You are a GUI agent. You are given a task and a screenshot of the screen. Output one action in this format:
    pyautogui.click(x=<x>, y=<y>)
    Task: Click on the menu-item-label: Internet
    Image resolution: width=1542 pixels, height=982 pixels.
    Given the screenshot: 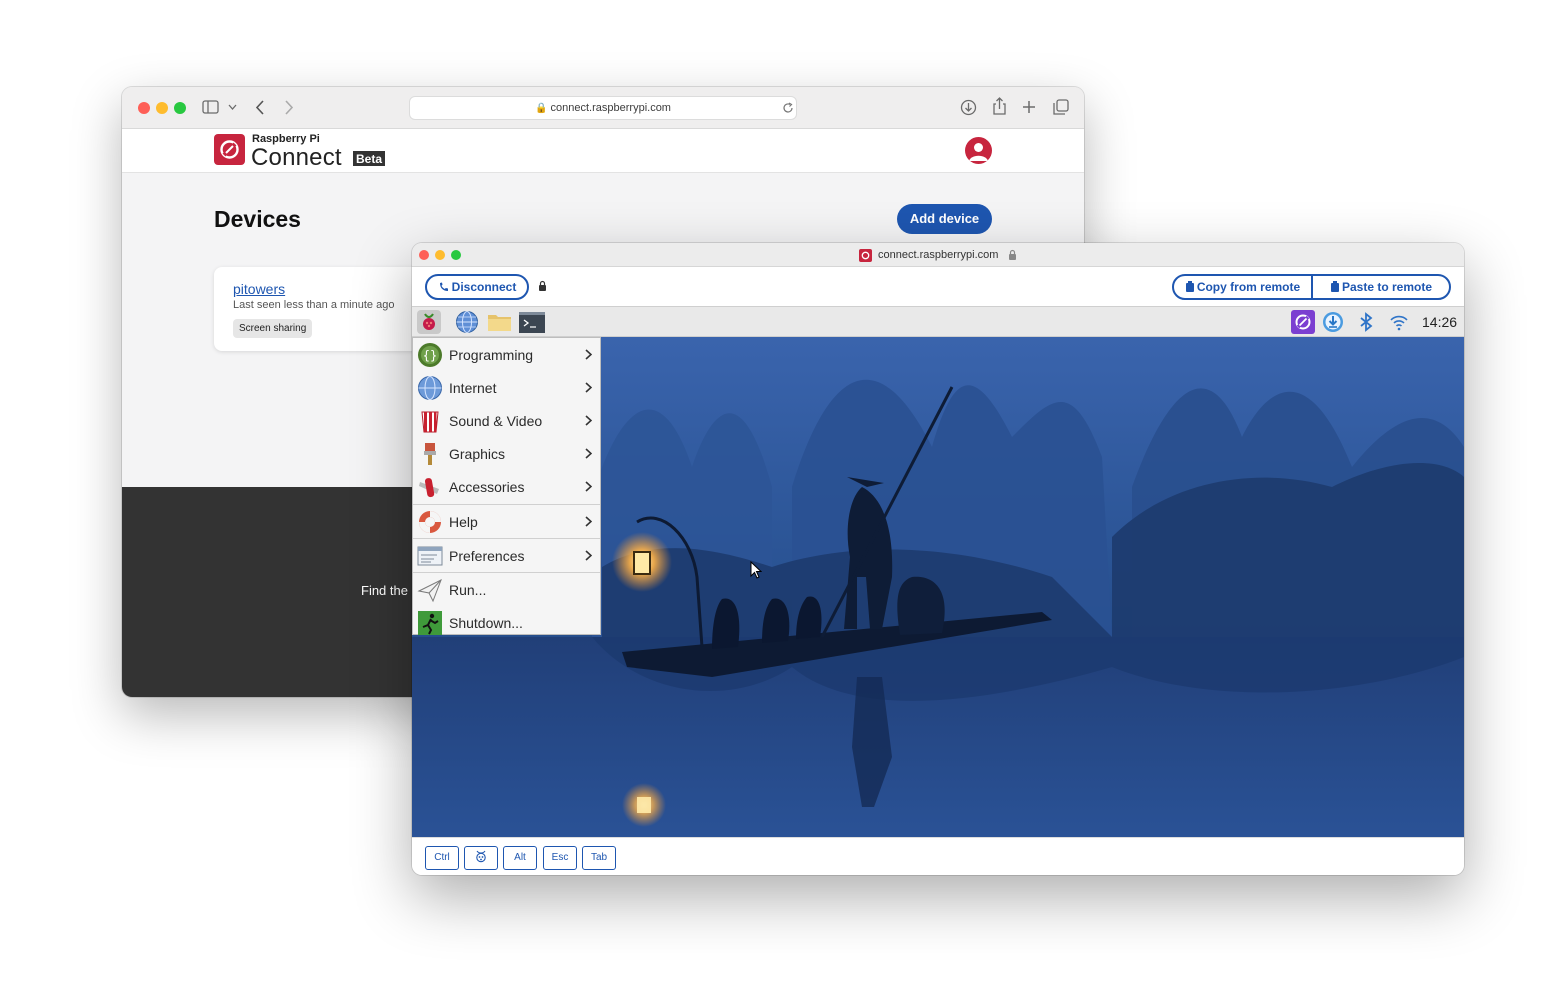 What is the action you would take?
    pyautogui.click(x=473, y=388)
    